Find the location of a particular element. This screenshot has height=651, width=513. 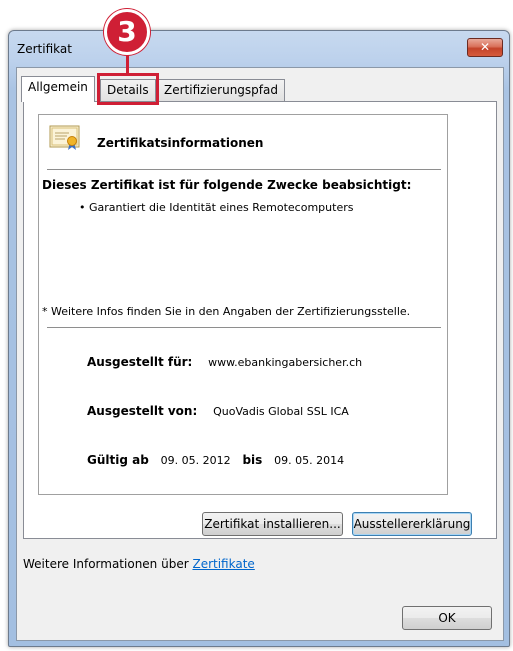

tab-label: Zertifizierungspfad is located at coordinates (221, 90).